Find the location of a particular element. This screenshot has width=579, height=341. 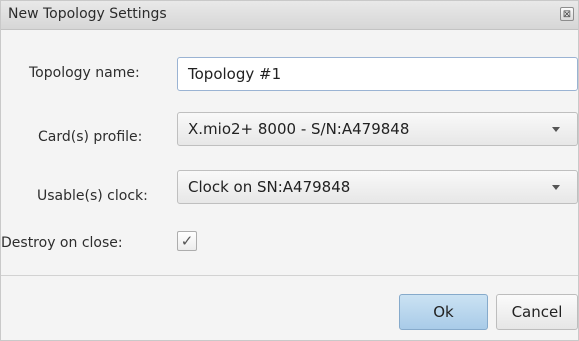

cards-profile-label: Card(s) profile: is located at coordinates (90, 137).